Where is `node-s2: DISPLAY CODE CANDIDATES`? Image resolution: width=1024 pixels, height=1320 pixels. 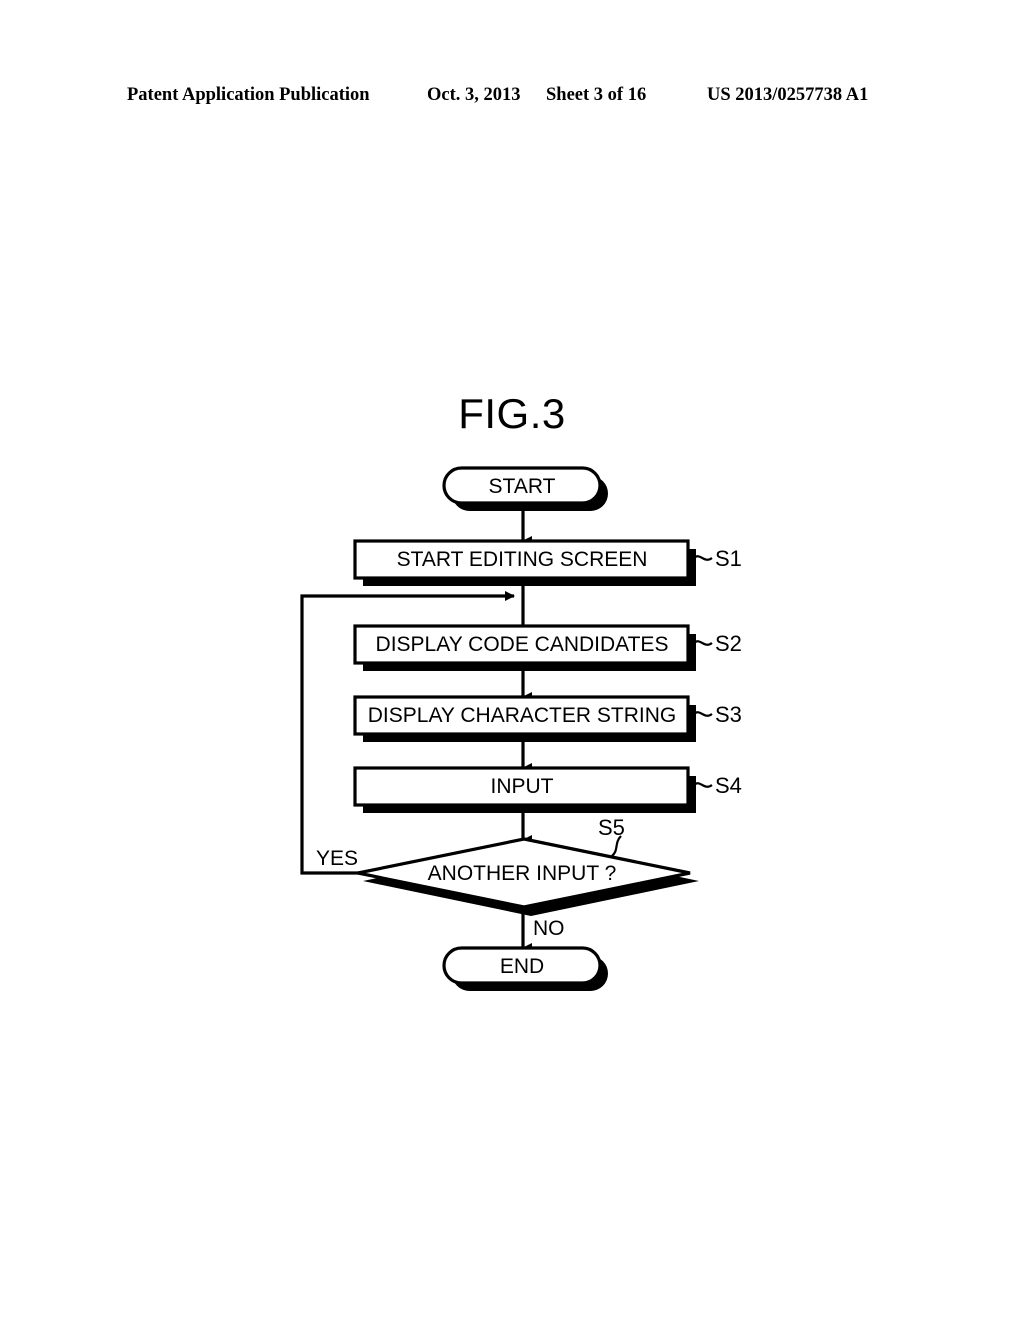 node-s2: DISPLAY CODE CANDIDATES is located at coordinates (524, 647).